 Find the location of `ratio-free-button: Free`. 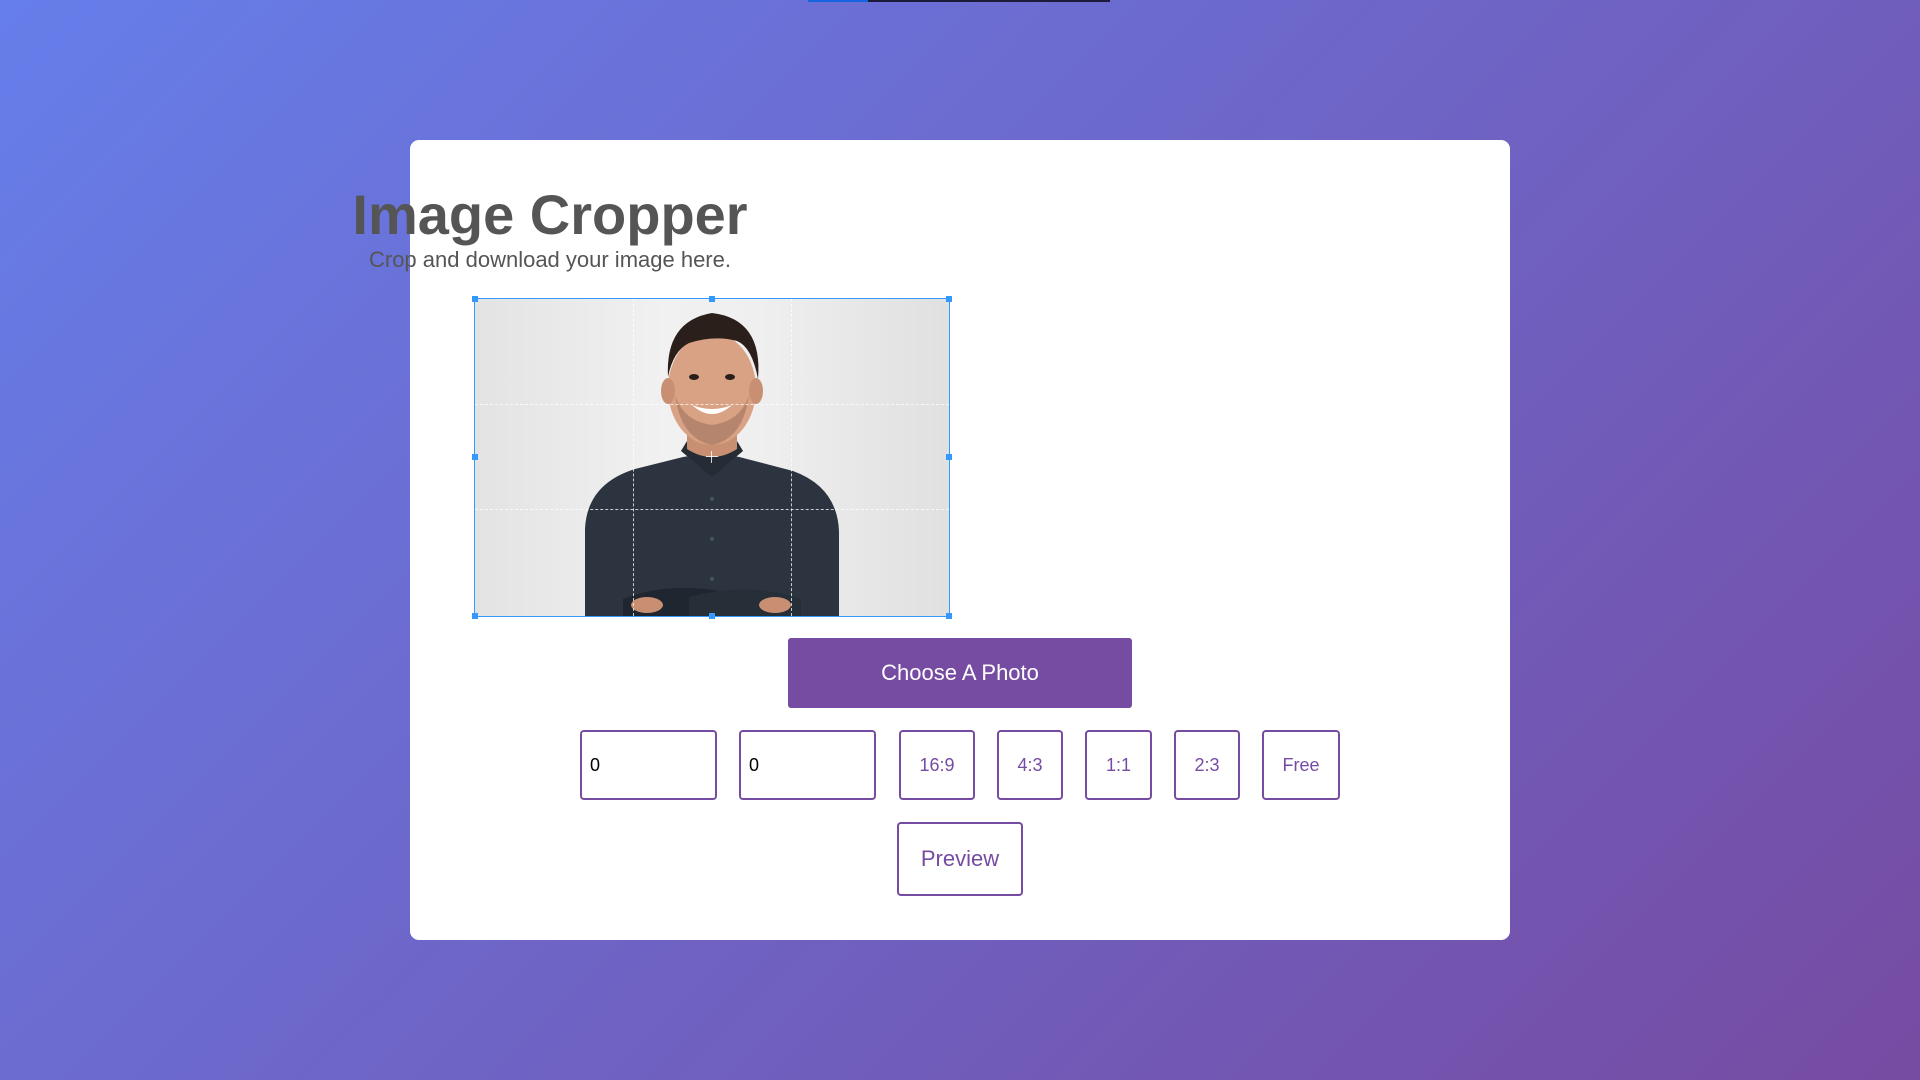

ratio-free-button: Free is located at coordinates (1301, 765).